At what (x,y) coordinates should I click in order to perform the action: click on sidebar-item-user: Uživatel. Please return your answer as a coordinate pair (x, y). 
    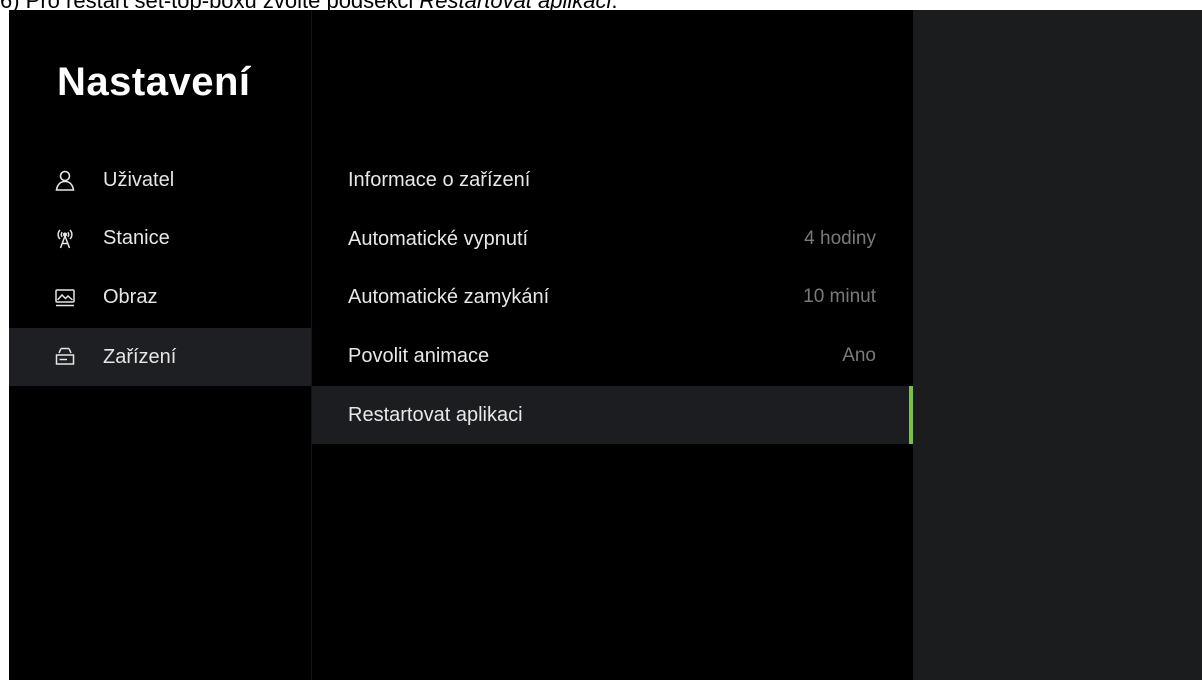
    Looking at the image, I should click on (160, 180).